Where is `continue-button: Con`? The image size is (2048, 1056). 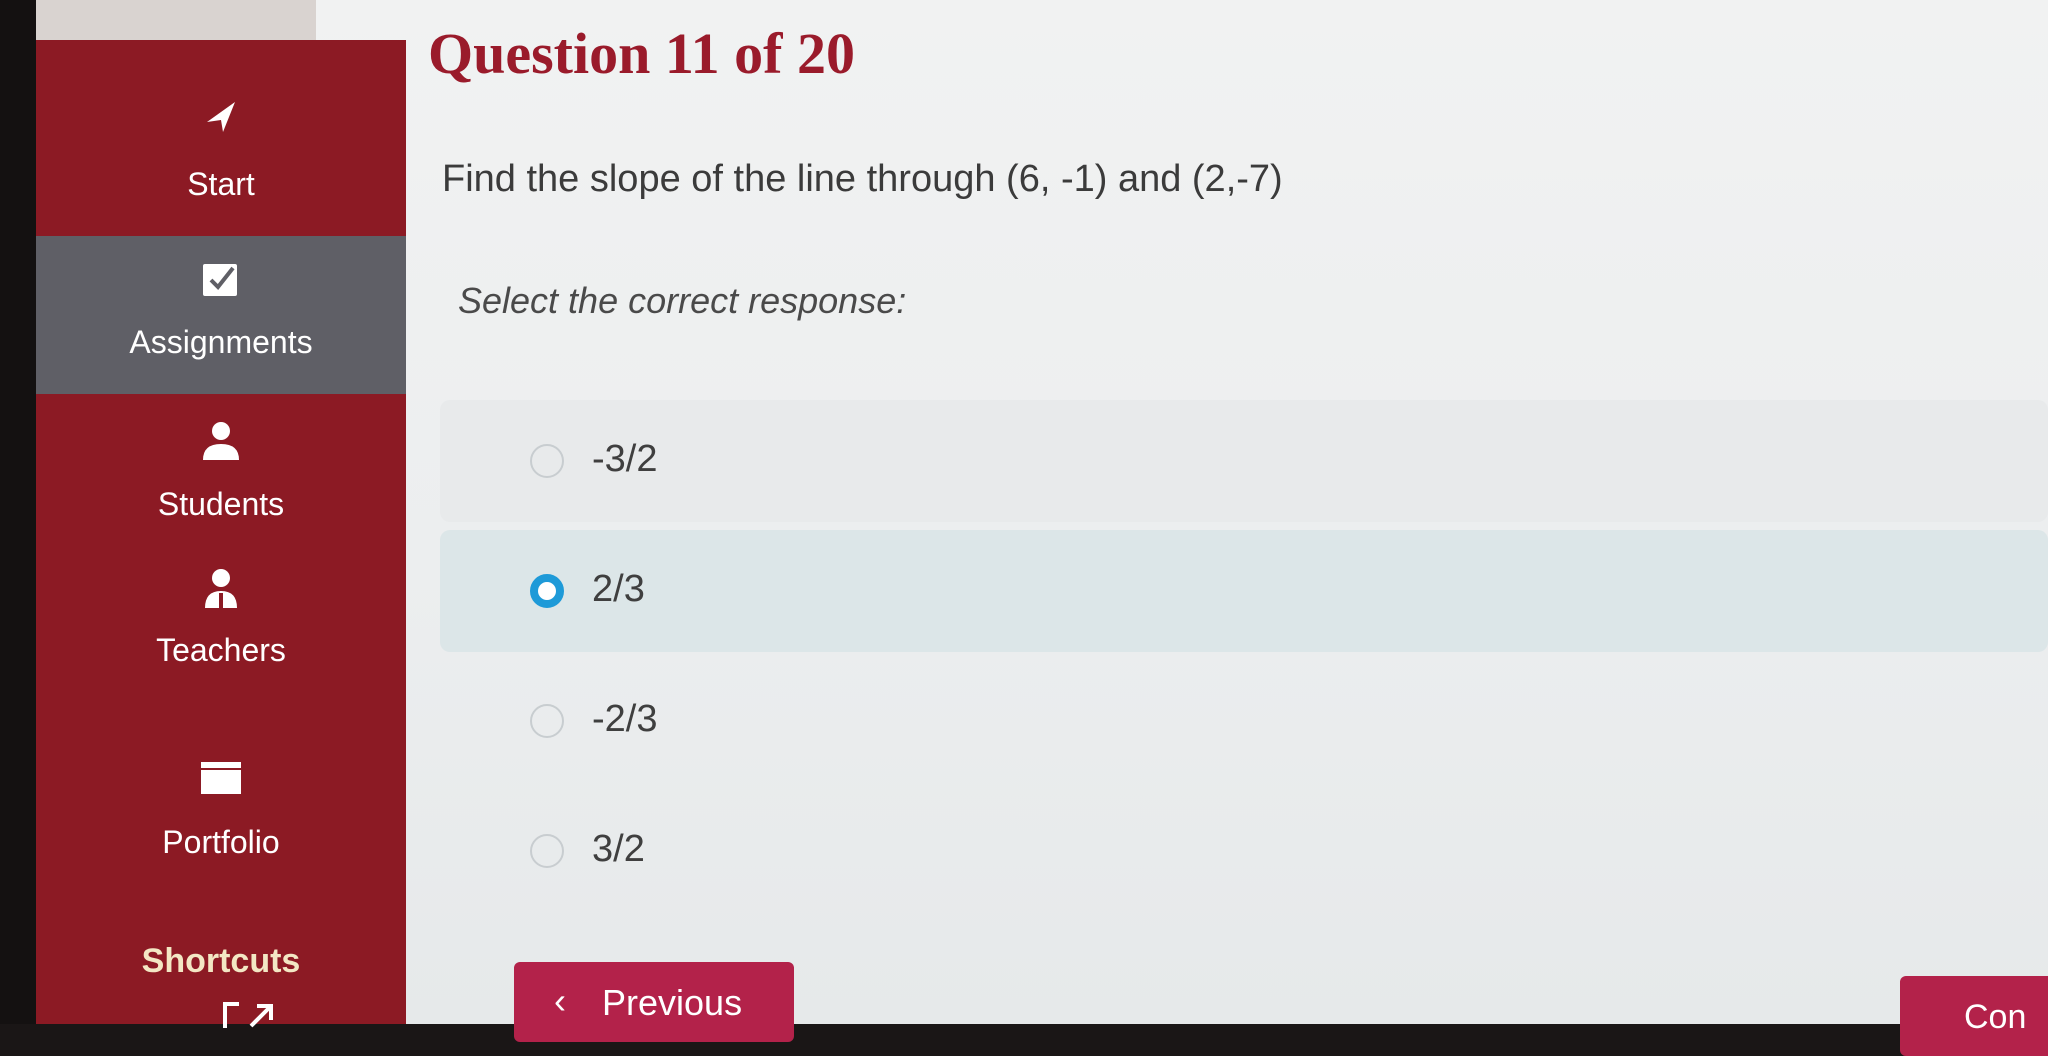
continue-button: Con is located at coordinates (1974, 1016).